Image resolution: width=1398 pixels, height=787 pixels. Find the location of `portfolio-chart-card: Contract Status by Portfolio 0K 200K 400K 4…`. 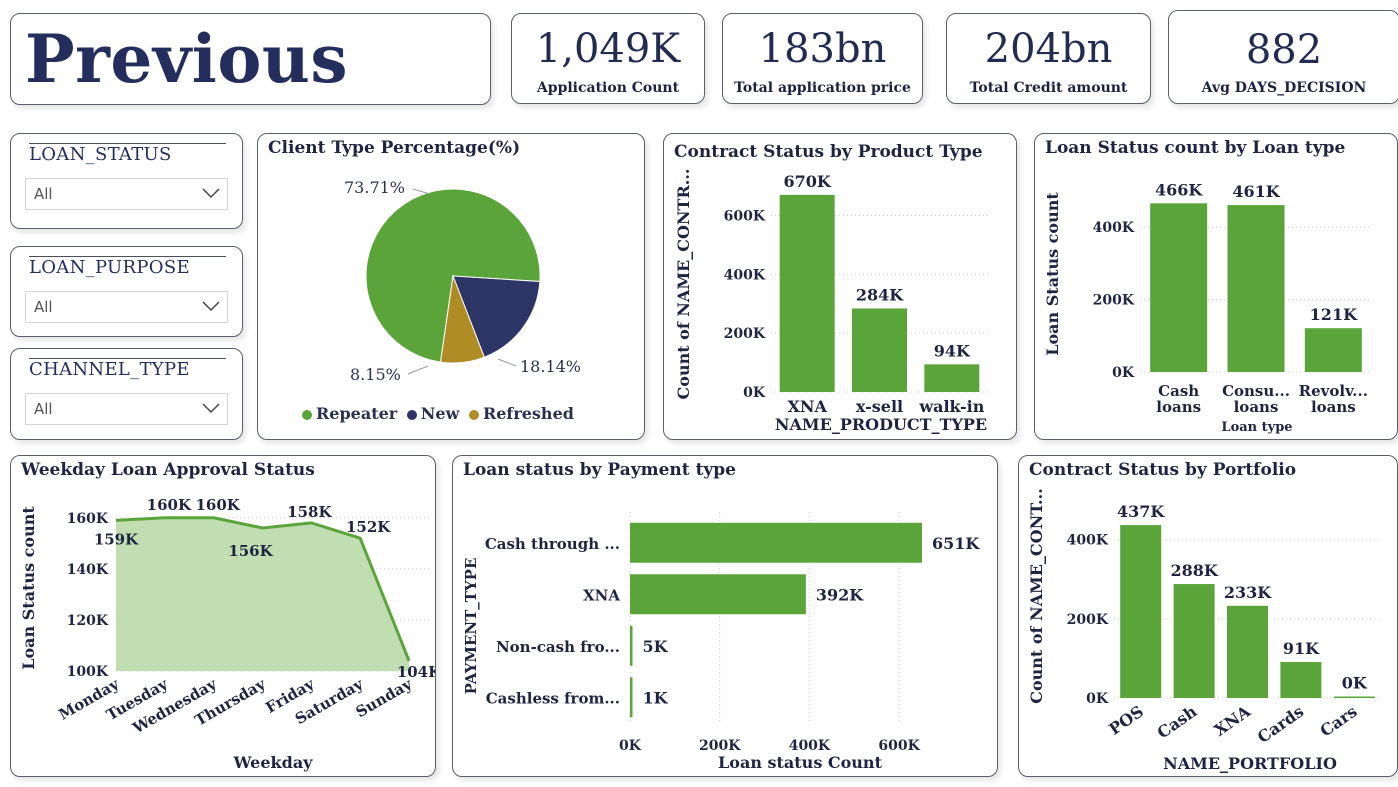

portfolio-chart-card: Contract Status by Portfolio 0K 200K 400K 4… is located at coordinates (1208, 616).